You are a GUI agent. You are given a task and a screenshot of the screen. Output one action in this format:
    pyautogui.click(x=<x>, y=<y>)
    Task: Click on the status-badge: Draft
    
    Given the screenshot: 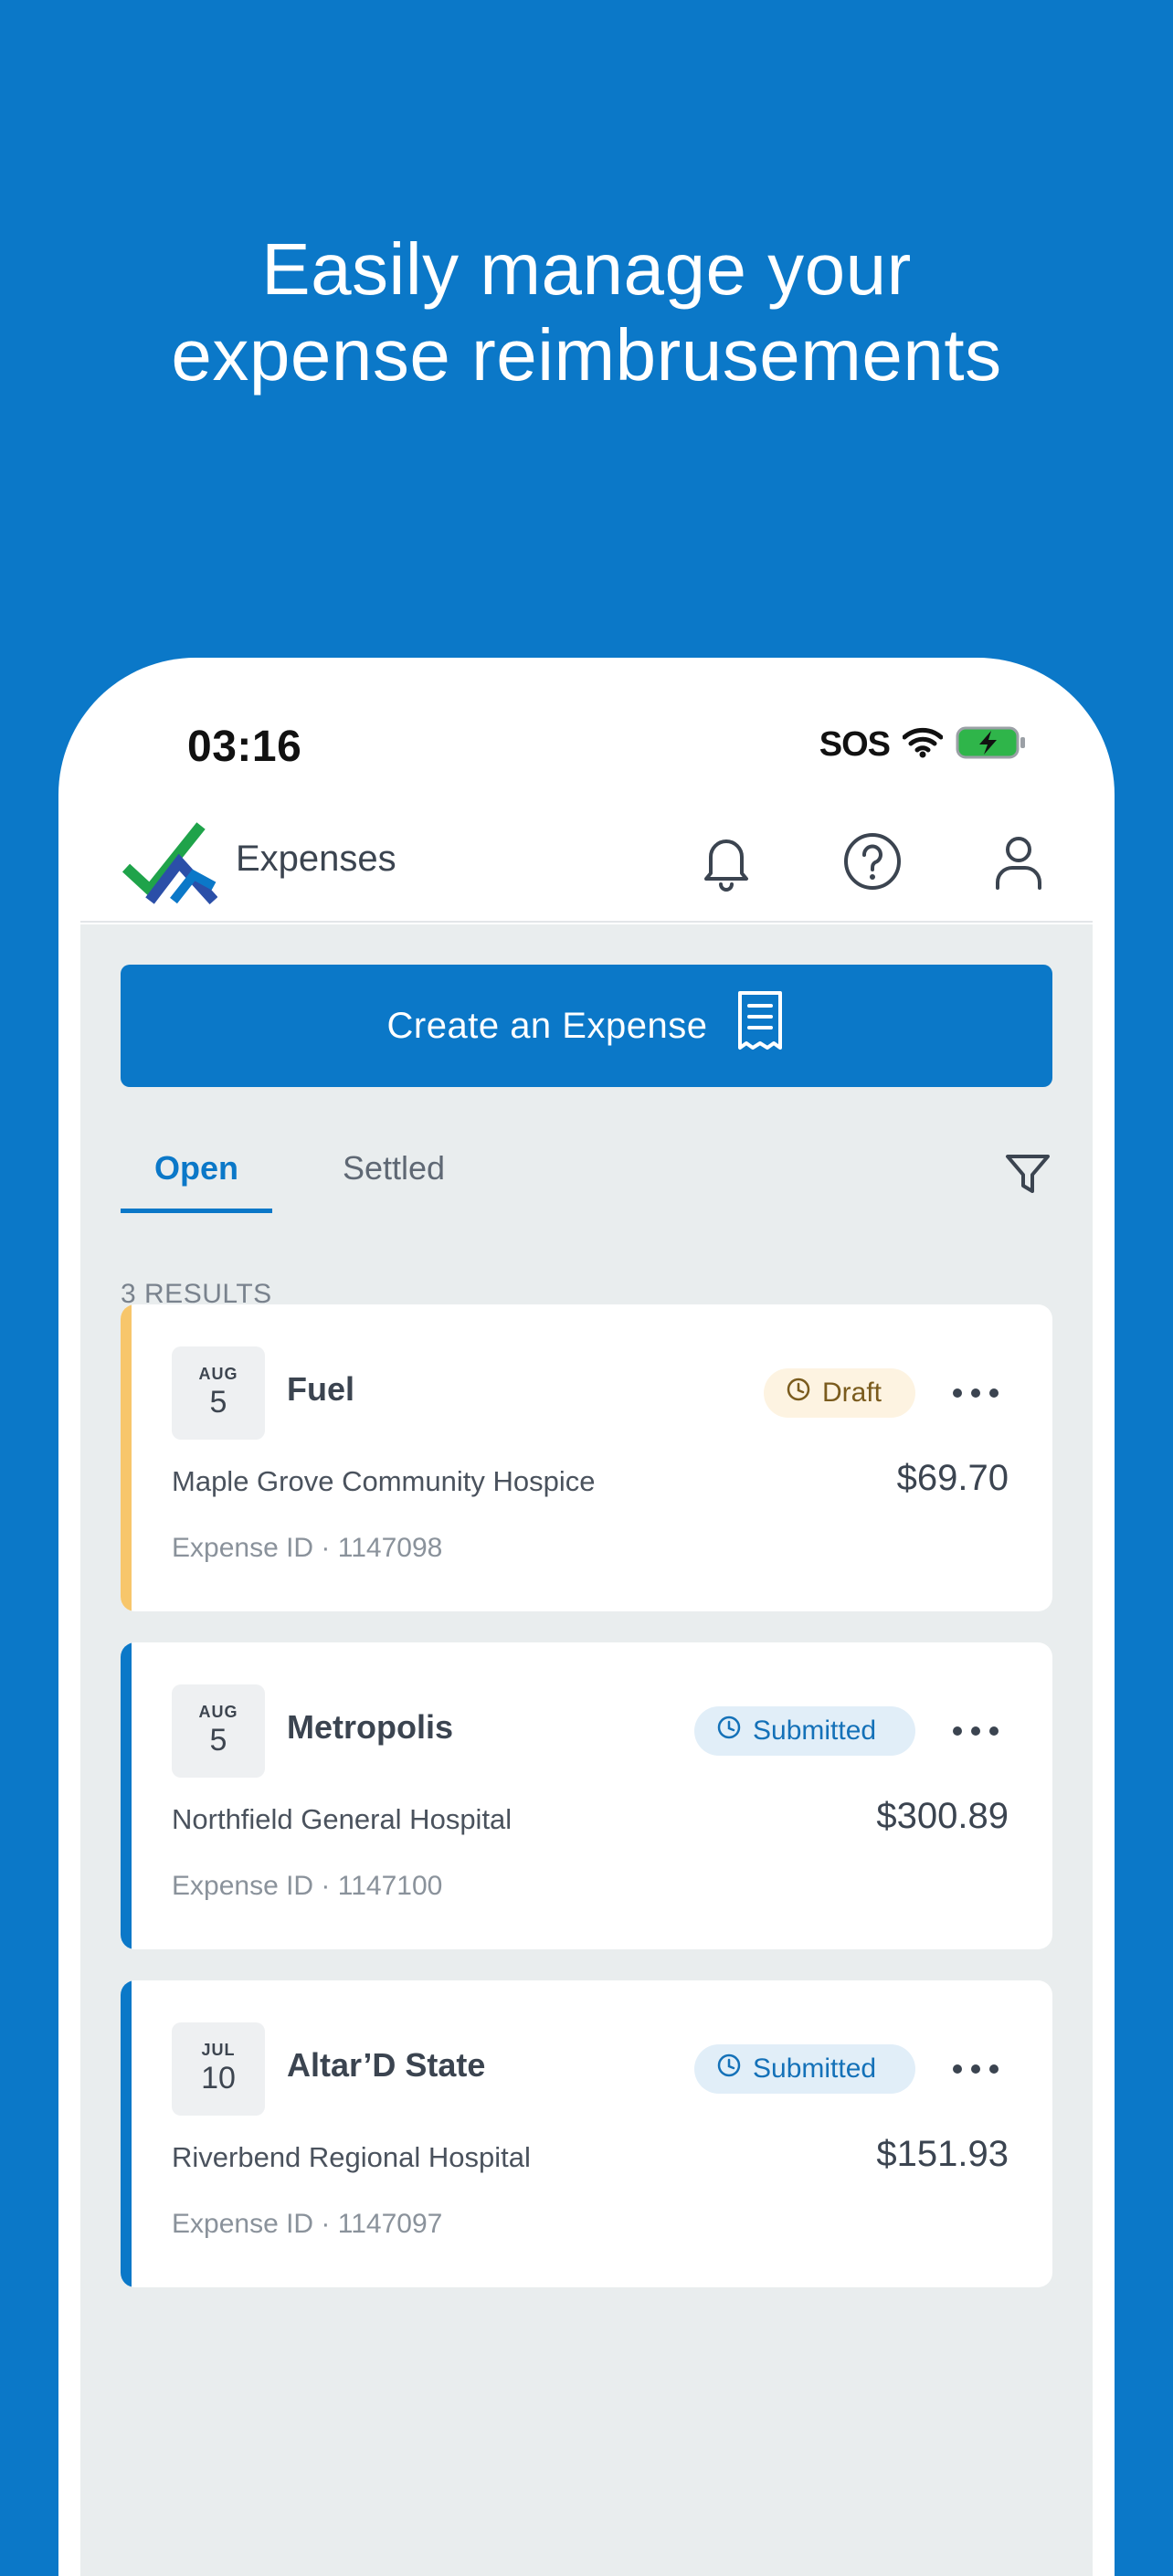 What is the action you would take?
    pyautogui.click(x=839, y=1393)
    